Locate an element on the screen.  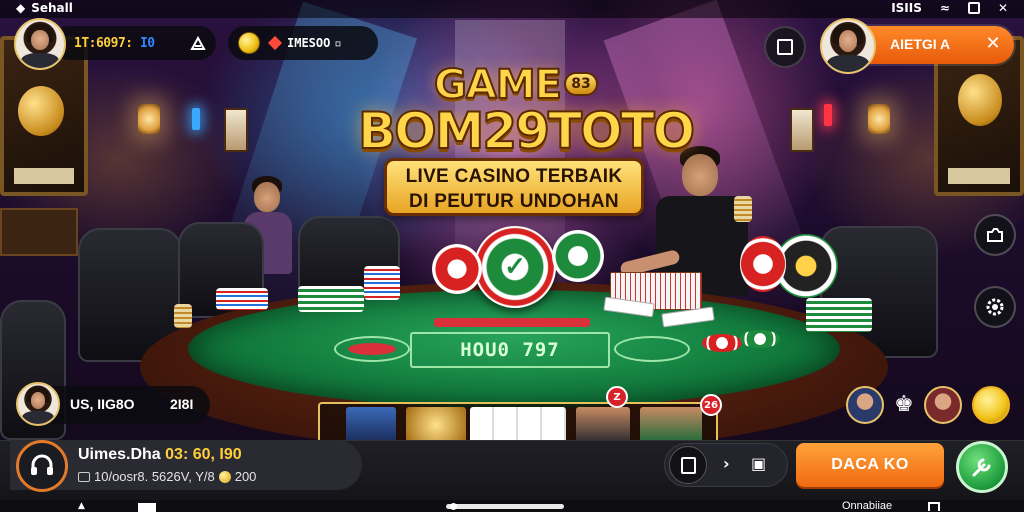
control-group: › ▣ is located at coordinates (726, 465).